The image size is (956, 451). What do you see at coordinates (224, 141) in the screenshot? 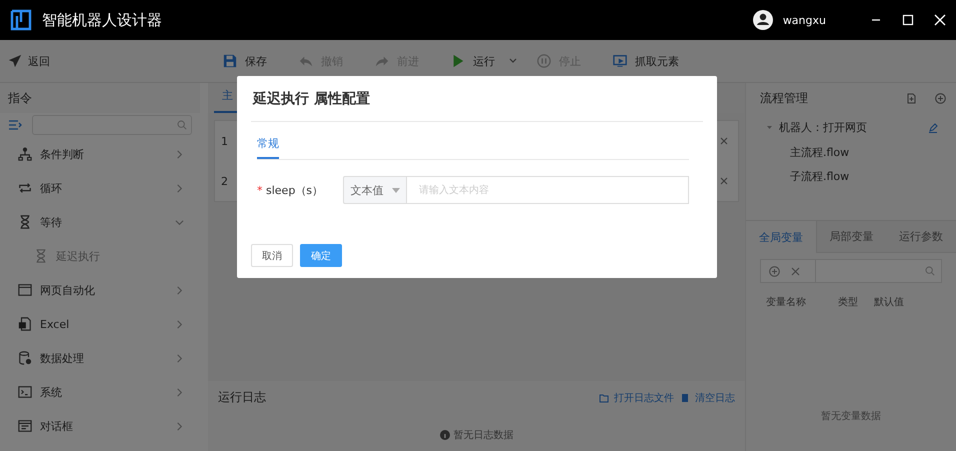
I see `row-number: 1` at bounding box center [224, 141].